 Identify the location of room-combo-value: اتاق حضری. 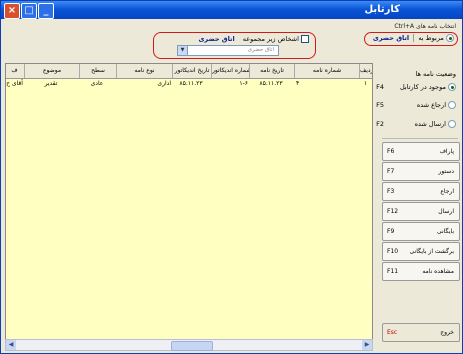
(260, 50).